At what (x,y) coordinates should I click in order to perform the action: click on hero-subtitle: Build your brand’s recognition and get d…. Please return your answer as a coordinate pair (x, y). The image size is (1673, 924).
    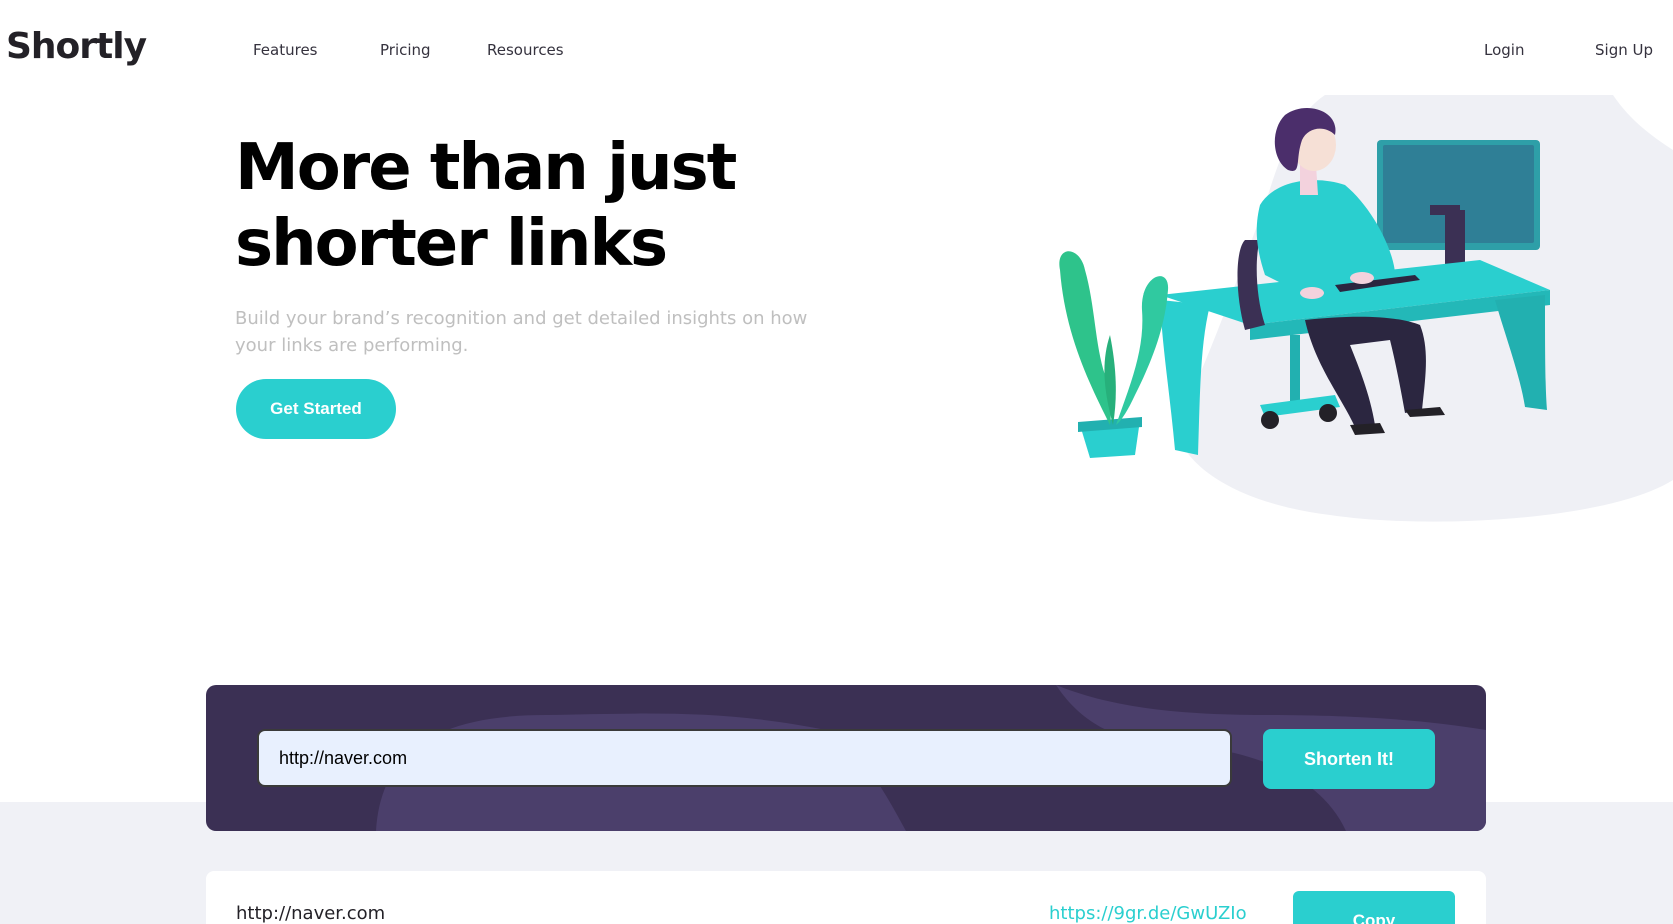
    Looking at the image, I should click on (521, 332).